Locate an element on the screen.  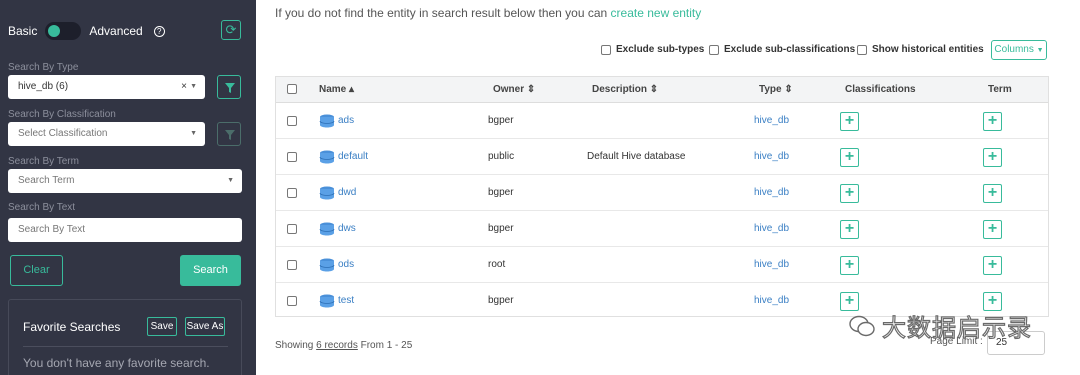
classification-filter-button is located at coordinates (229, 134).